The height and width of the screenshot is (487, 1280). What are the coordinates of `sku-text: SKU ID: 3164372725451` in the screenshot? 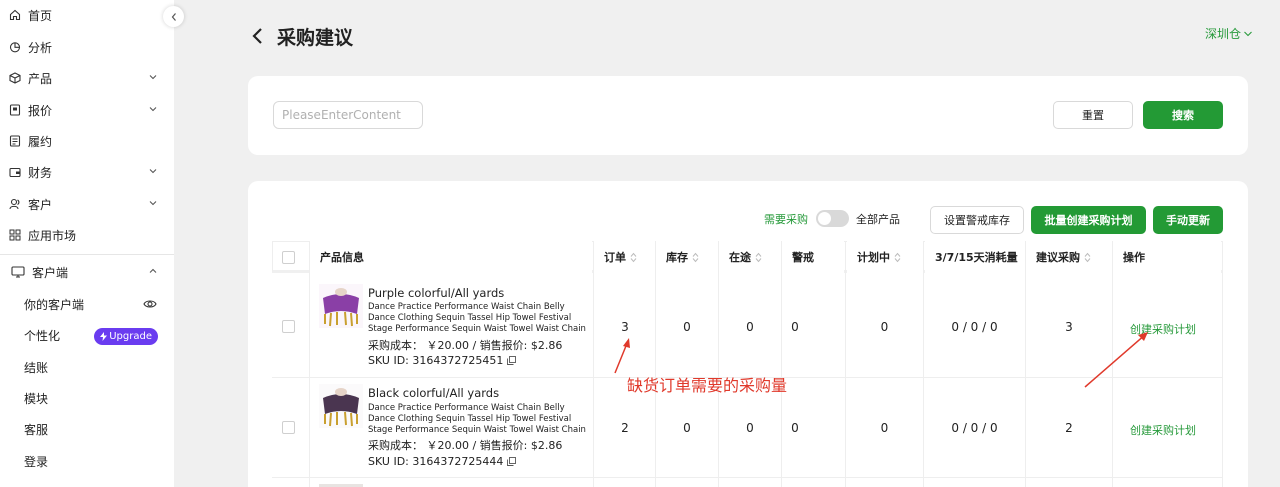 It's located at (436, 360).